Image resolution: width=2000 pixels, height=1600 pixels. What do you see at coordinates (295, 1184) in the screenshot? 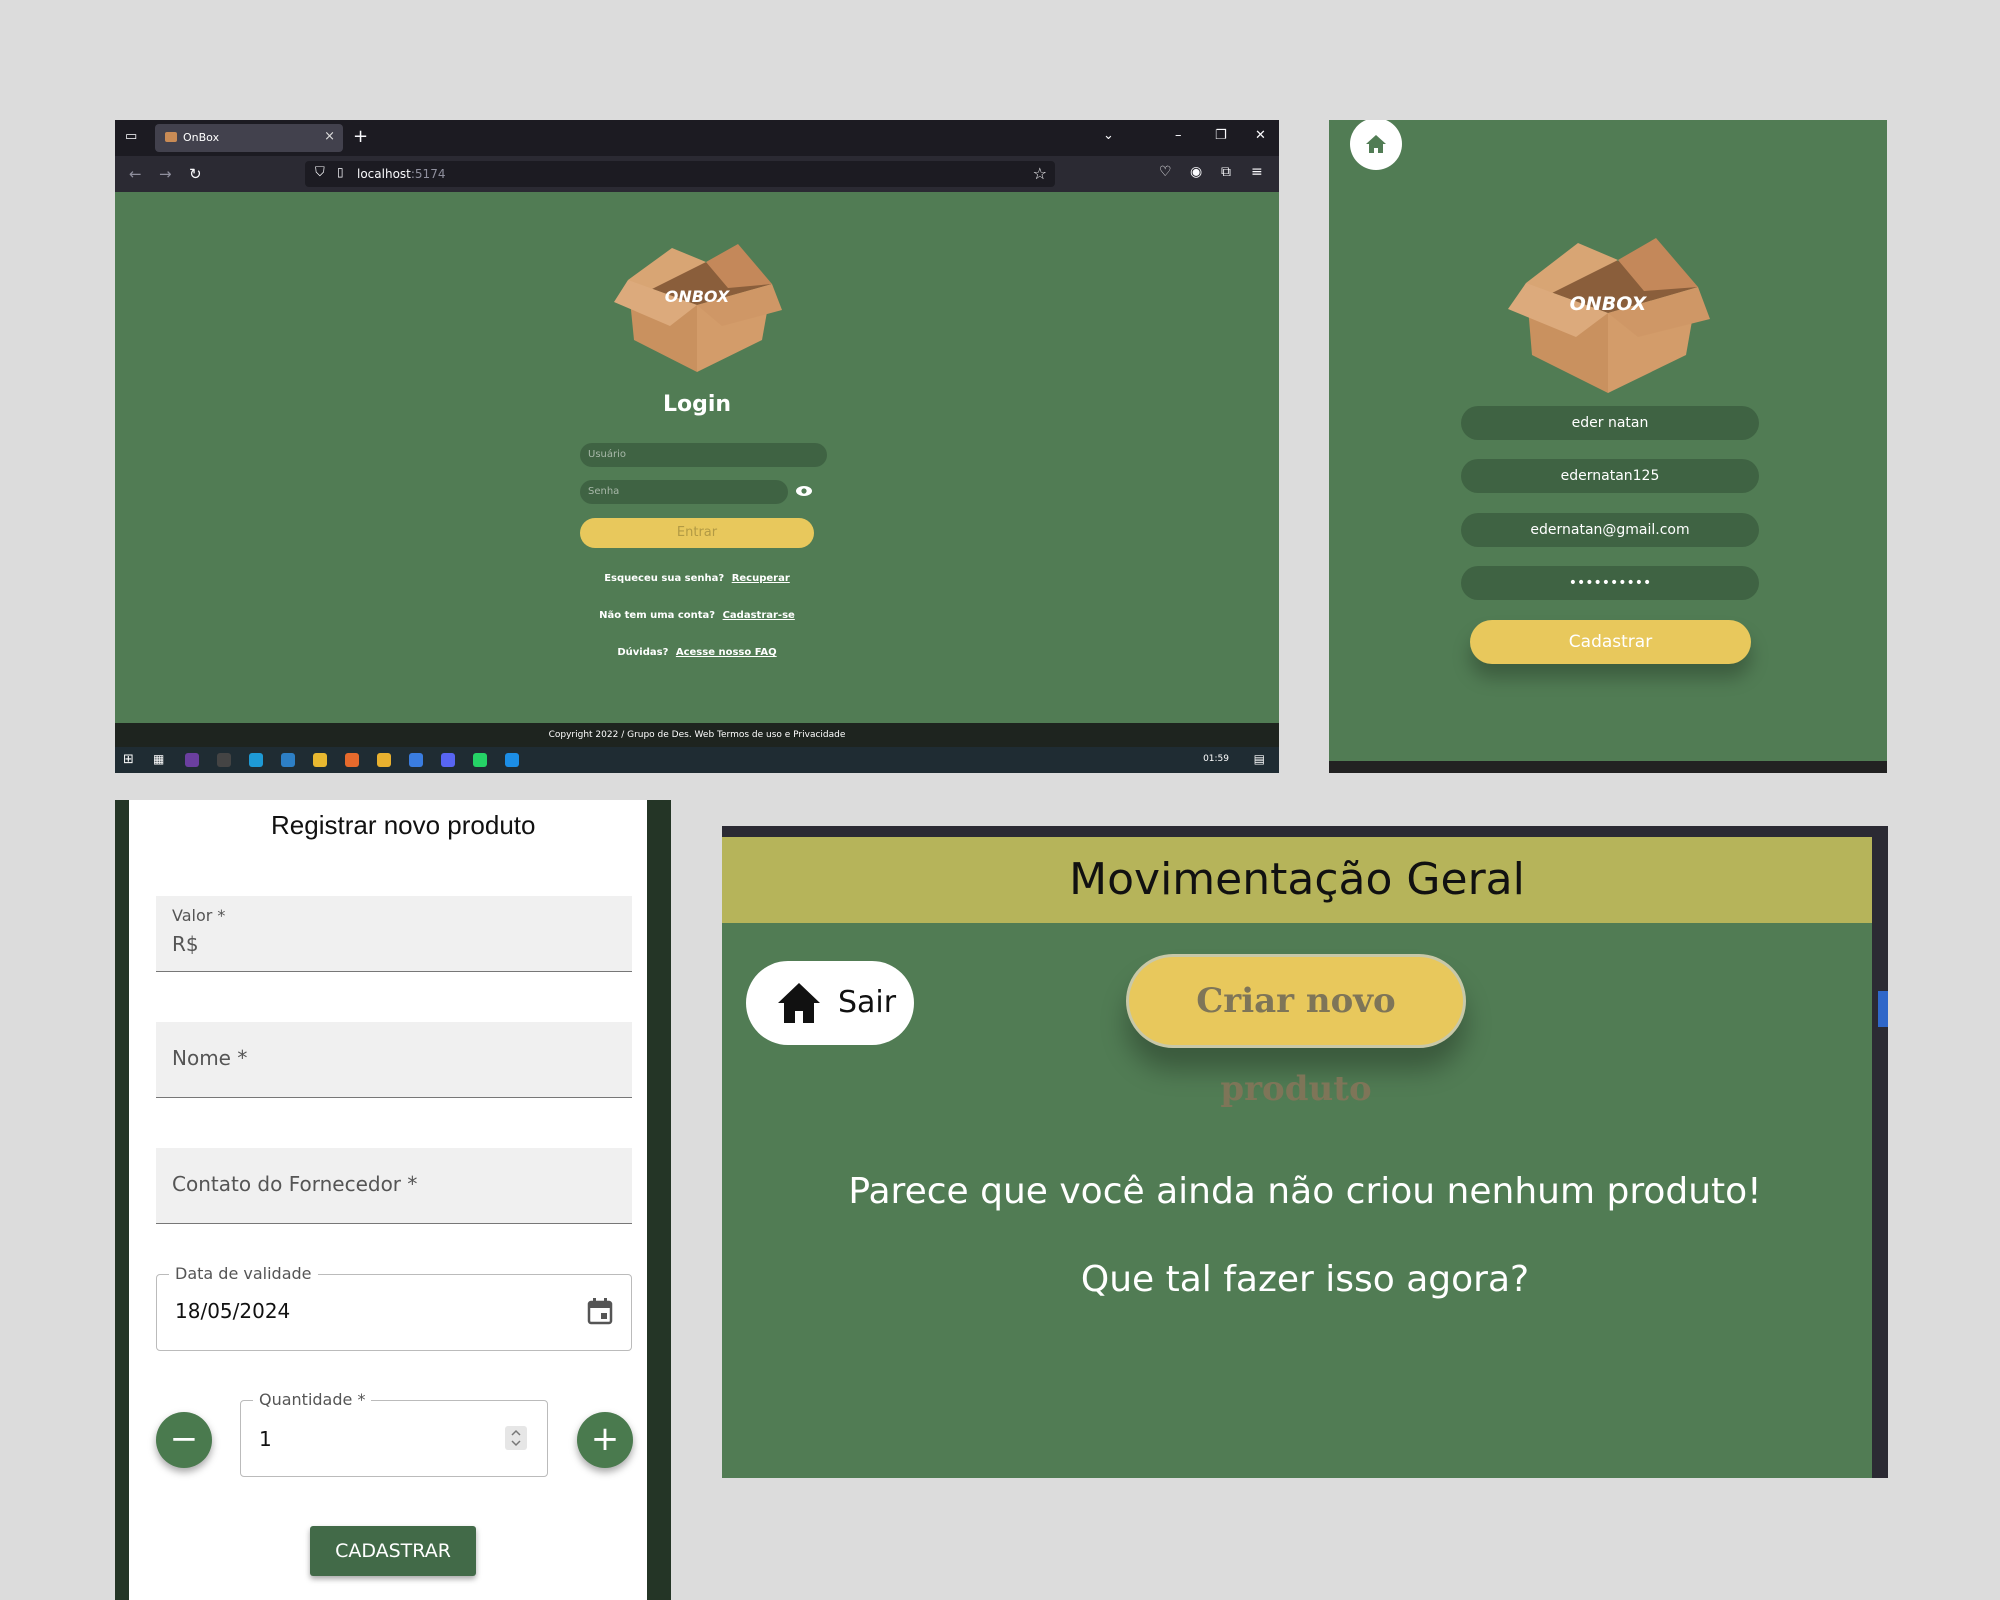
I see `contato-label: Contato do Fornecedor *` at bounding box center [295, 1184].